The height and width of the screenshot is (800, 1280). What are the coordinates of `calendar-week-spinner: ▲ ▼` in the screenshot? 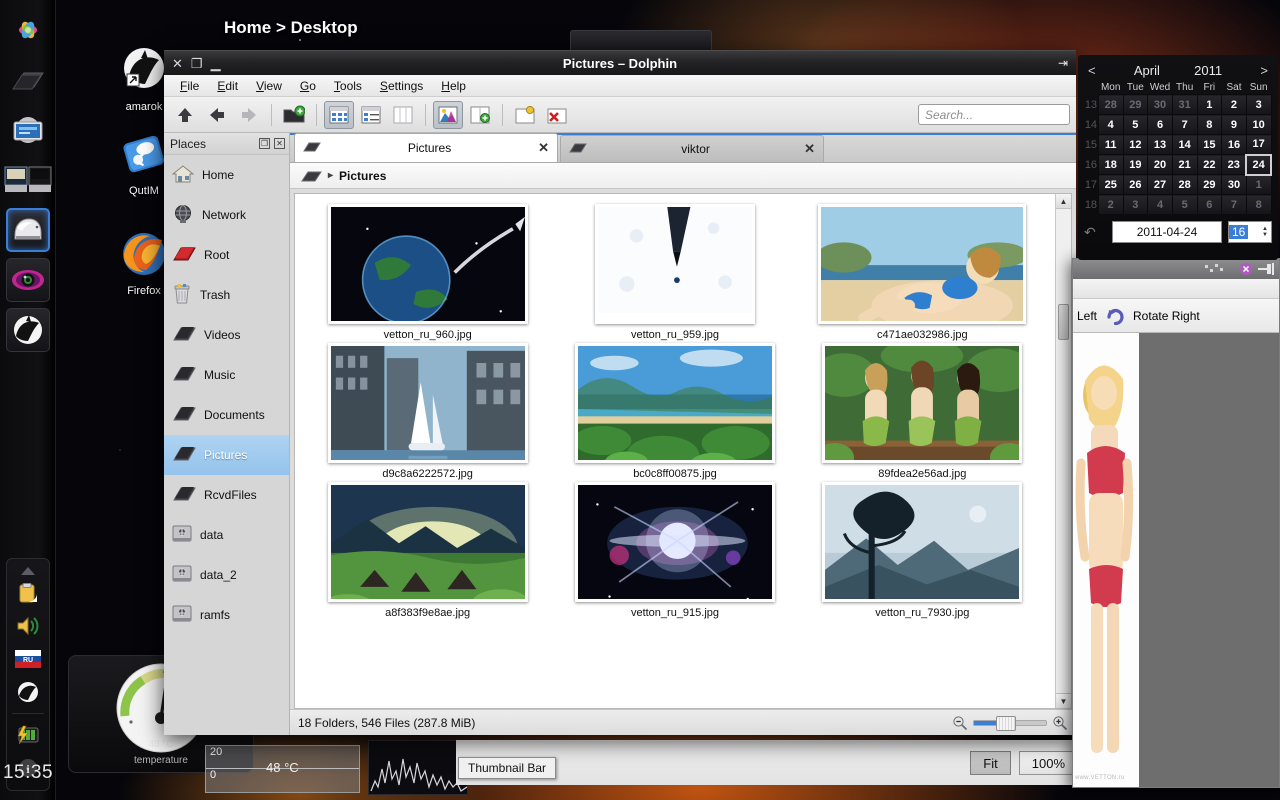 It's located at (1266, 232).